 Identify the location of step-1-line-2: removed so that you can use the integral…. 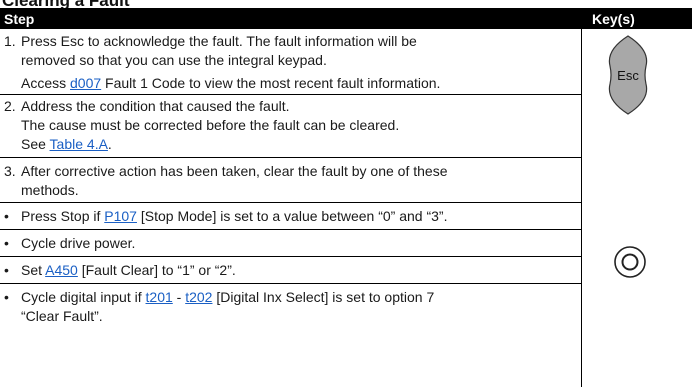
(174, 60).